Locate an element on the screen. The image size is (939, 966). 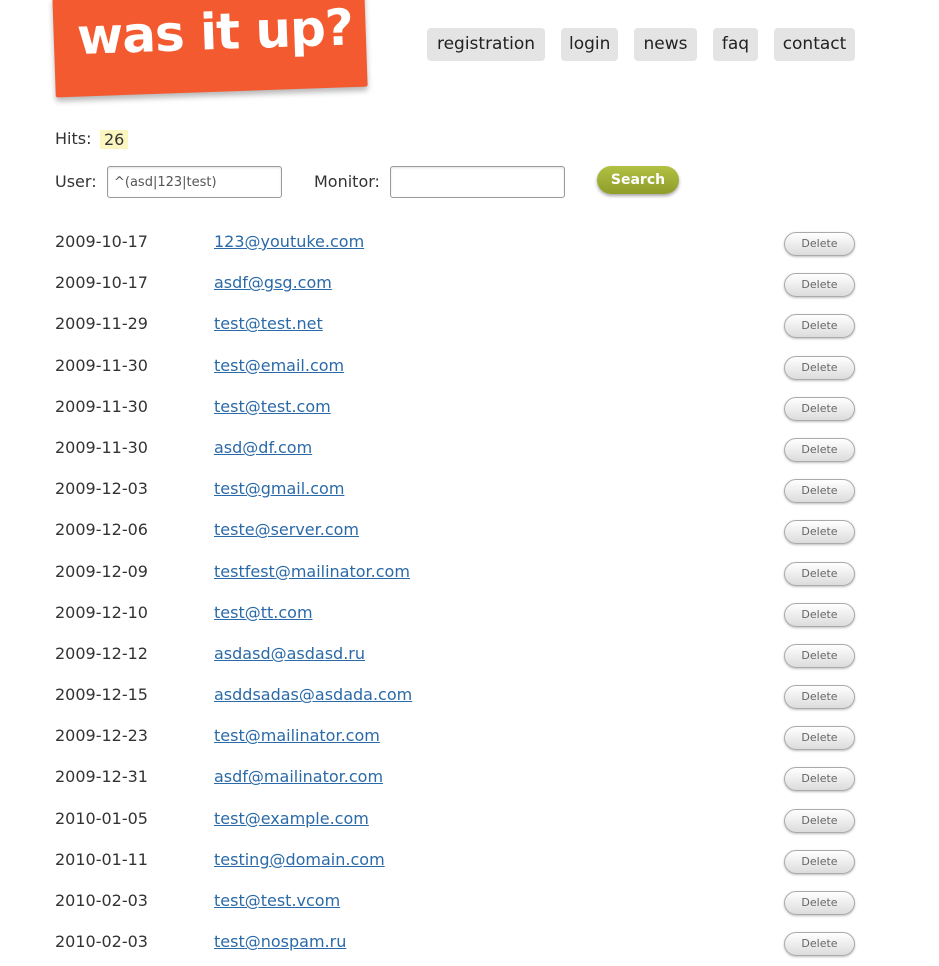
list-item: 2009-11-30 test@test.com Delete is located at coordinates (469, 407).